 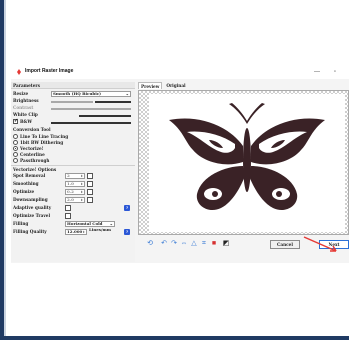 I want to click on filling-quality-input: 12.000 ⇕, so click(x=76, y=232).